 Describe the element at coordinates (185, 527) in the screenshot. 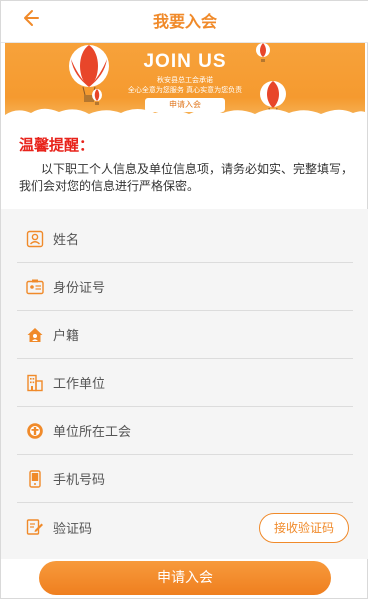

I see `verify-code-field: 验证码 接收验证码` at that location.